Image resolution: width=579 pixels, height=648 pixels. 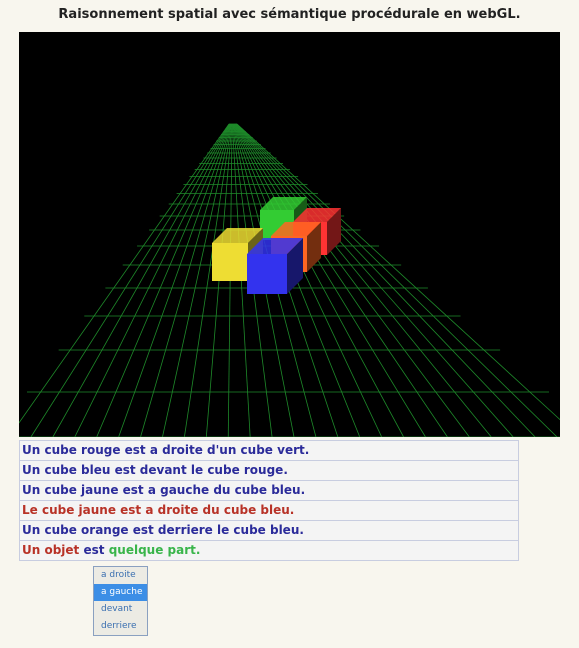 What do you see at coordinates (94, 550) in the screenshot?
I see `verb-word: est` at bounding box center [94, 550].